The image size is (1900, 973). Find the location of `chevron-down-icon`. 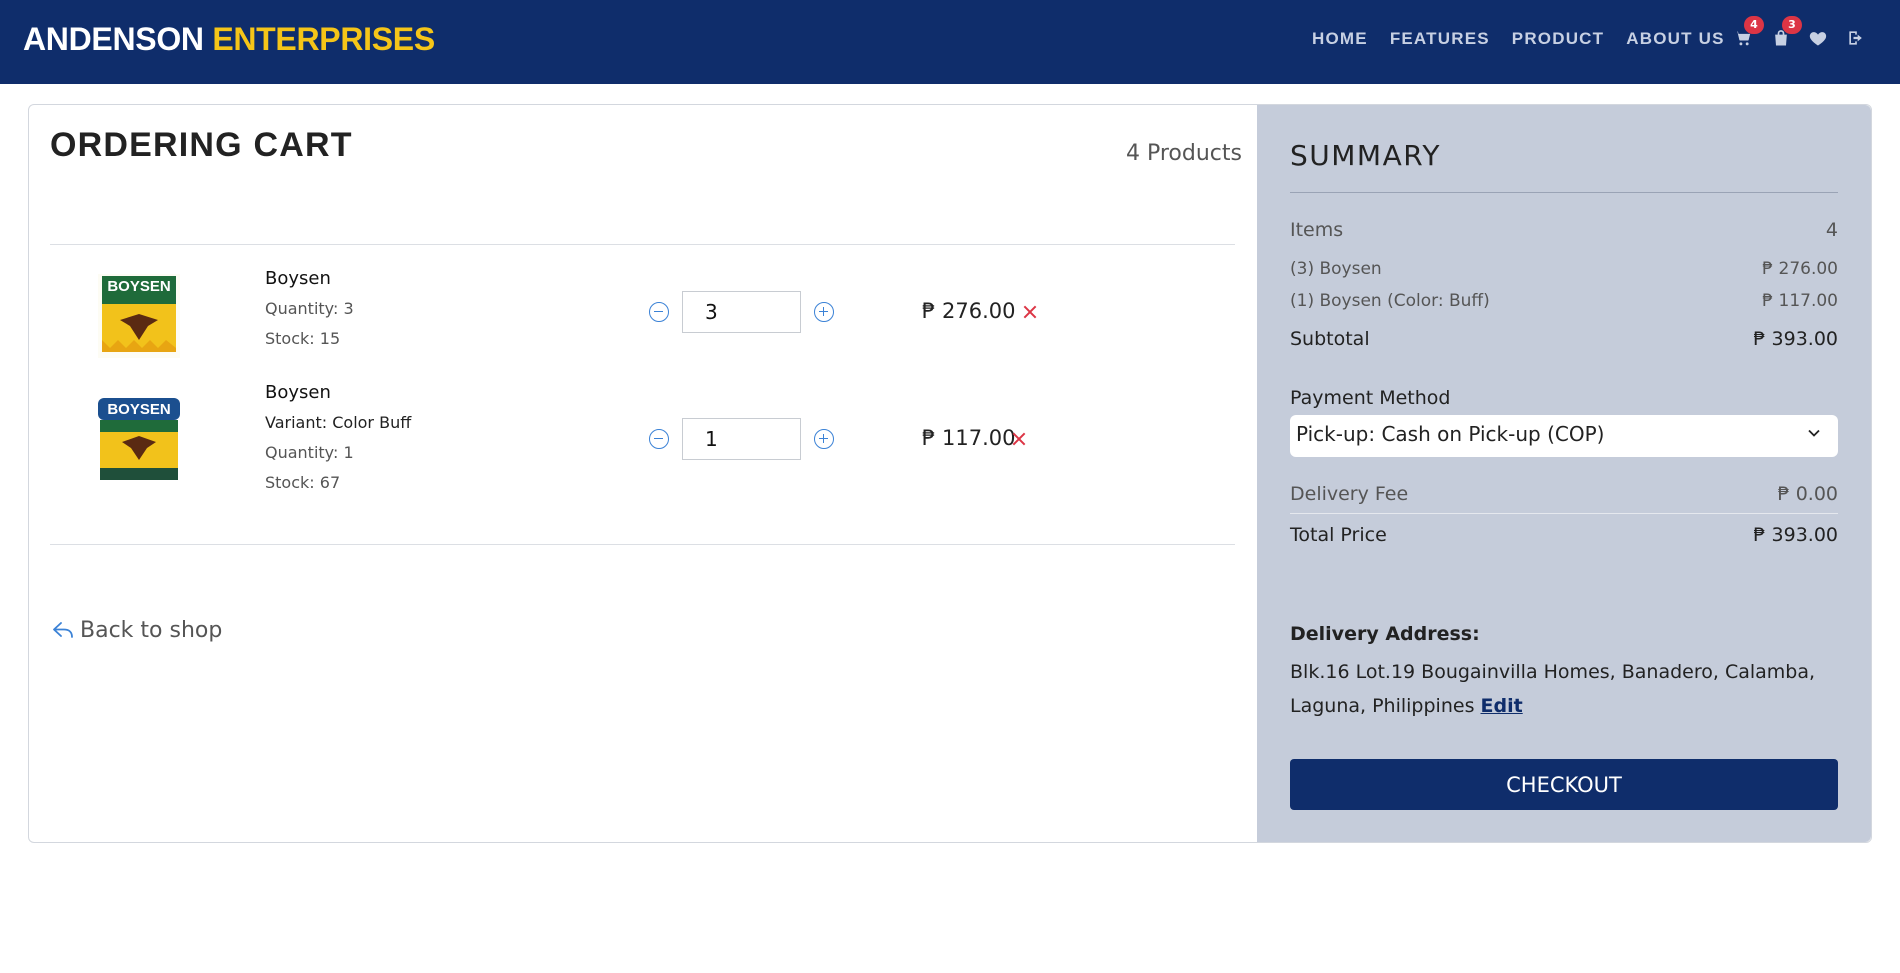

chevron-down-icon is located at coordinates (1814, 433).